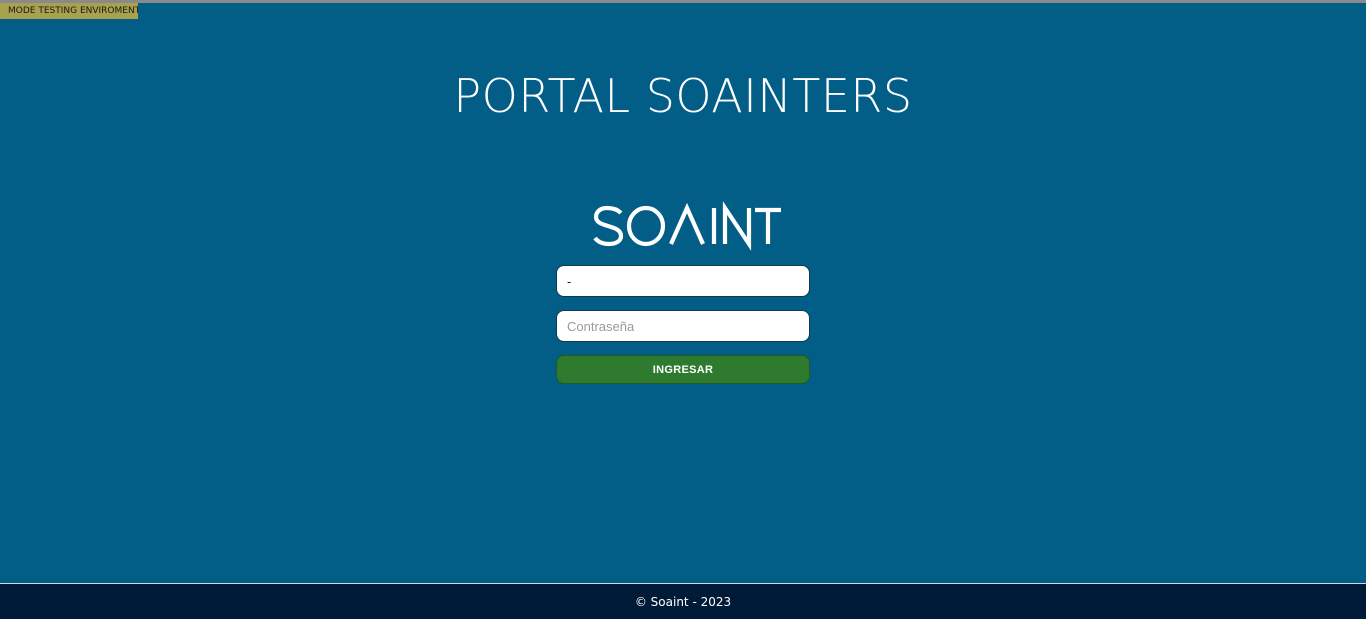 This screenshot has height=619, width=1366. I want to click on soaint-logo, so click(683, 226).